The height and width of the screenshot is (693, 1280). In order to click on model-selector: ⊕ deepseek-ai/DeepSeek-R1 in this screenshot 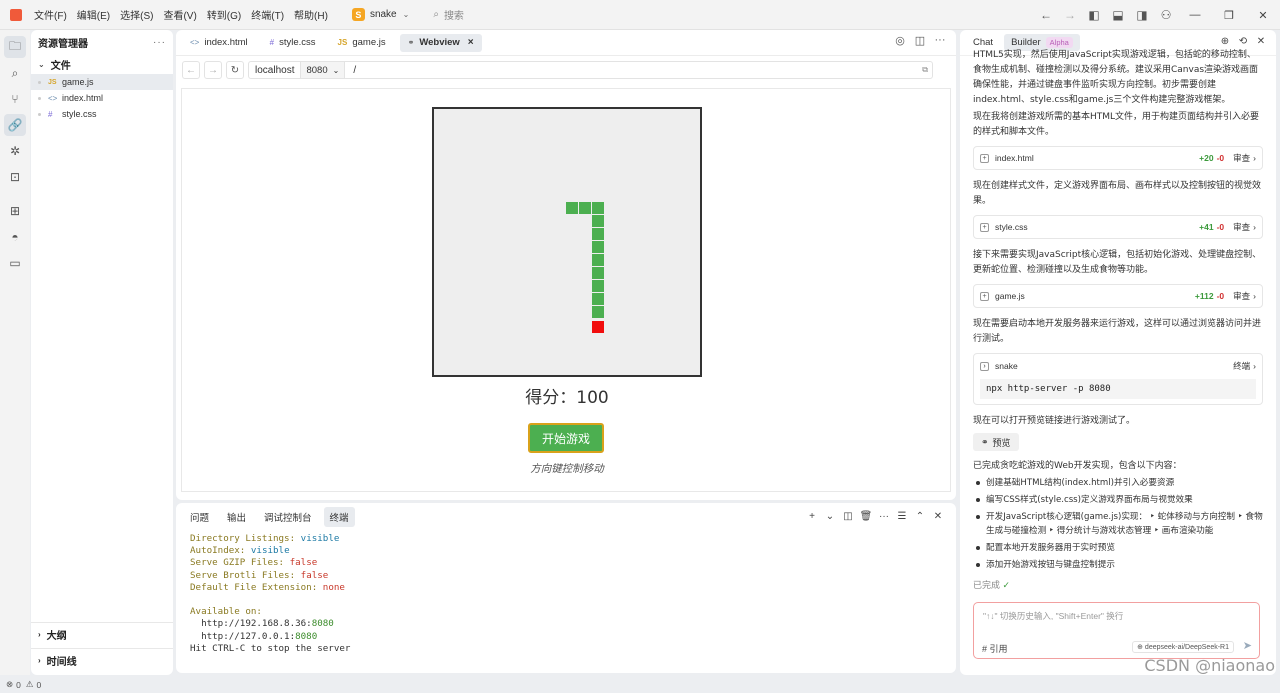, I will do `click(1183, 647)`.